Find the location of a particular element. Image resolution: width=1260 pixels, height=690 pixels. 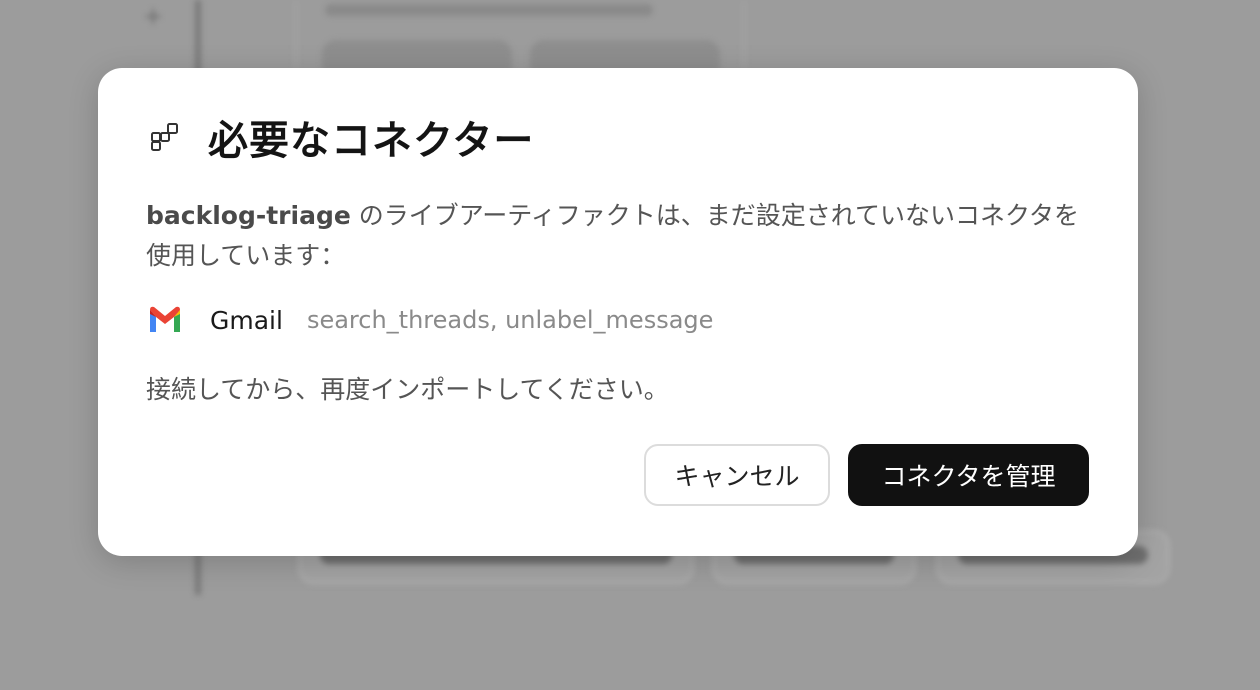

plus-icon: + is located at coordinates (153, 16).